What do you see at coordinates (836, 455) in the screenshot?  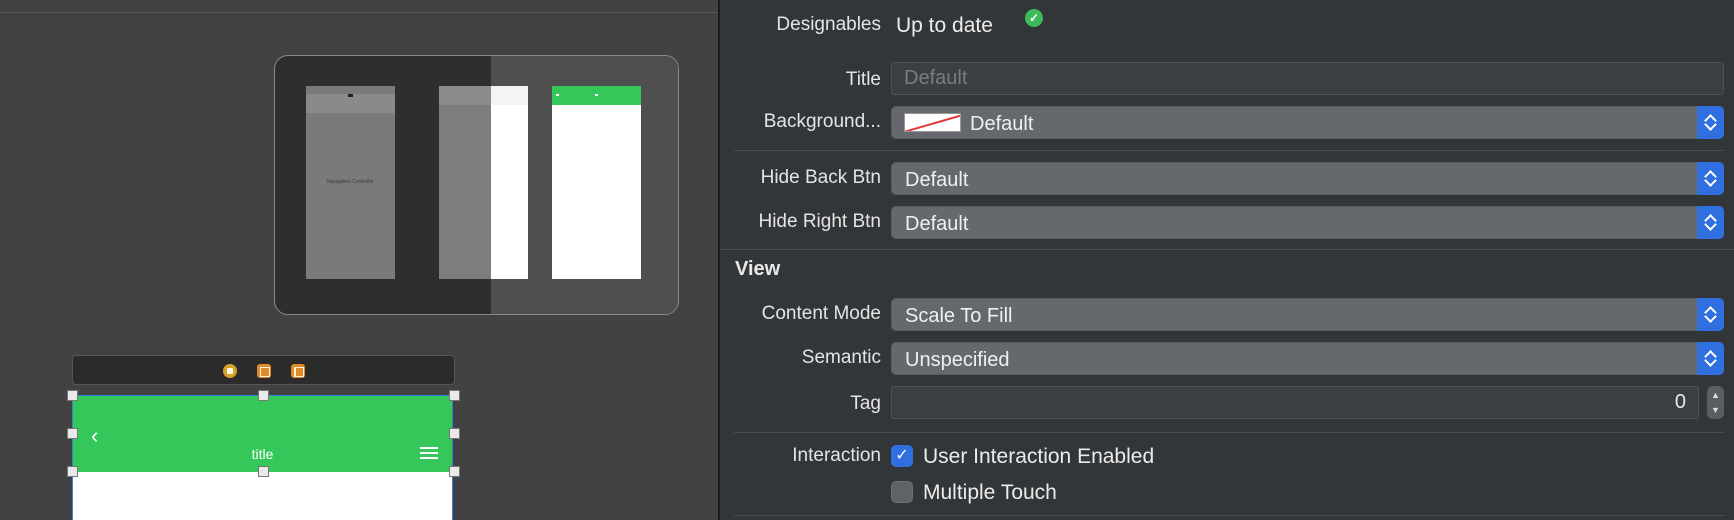 I see `interaction-label: Interaction` at bounding box center [836, 455].